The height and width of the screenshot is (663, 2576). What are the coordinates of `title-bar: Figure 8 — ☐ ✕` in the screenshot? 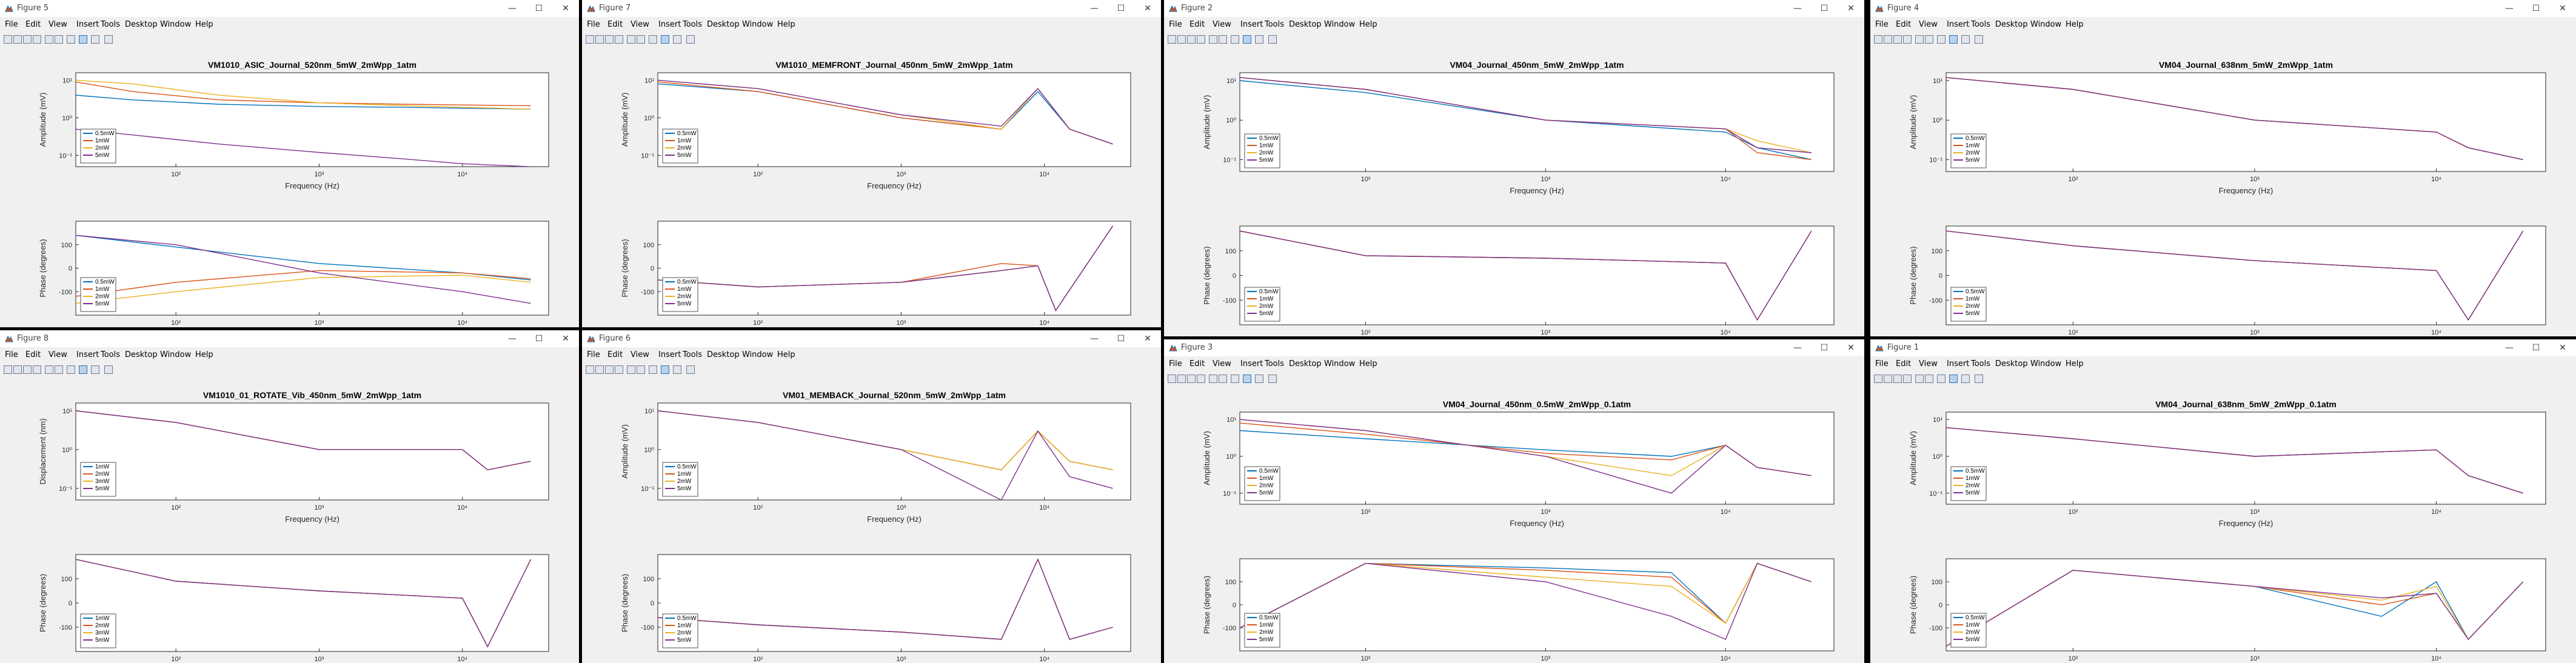 It's located at (289, 338).